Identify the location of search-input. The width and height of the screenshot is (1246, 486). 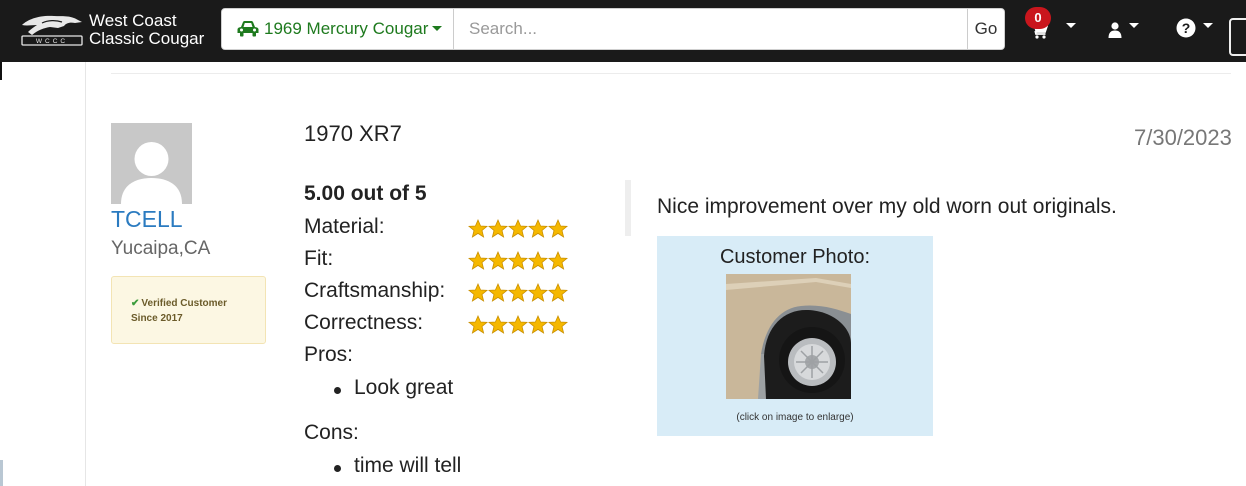
(711, 29).